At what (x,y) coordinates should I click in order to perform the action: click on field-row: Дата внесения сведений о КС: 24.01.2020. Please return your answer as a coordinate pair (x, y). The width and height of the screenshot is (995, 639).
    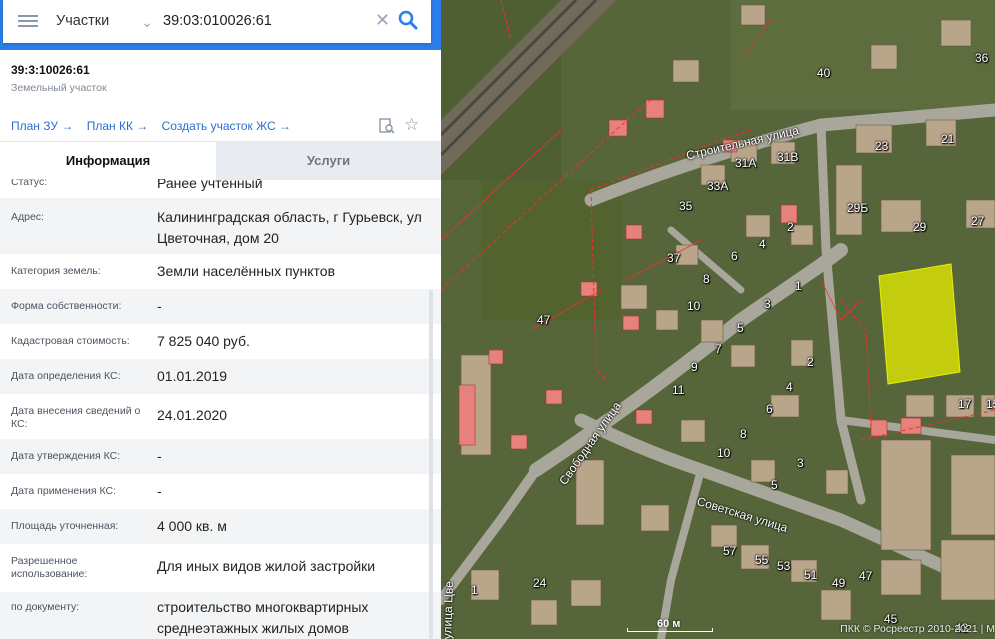
    Looking at the image, I should click on (220, 416).